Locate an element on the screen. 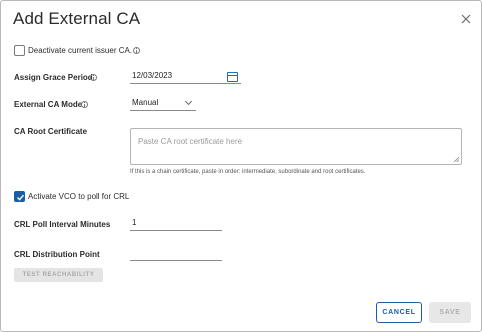 The height and width of the screenshot is (332, 482). resize-handle-icon is located at coordinates (456, 159).